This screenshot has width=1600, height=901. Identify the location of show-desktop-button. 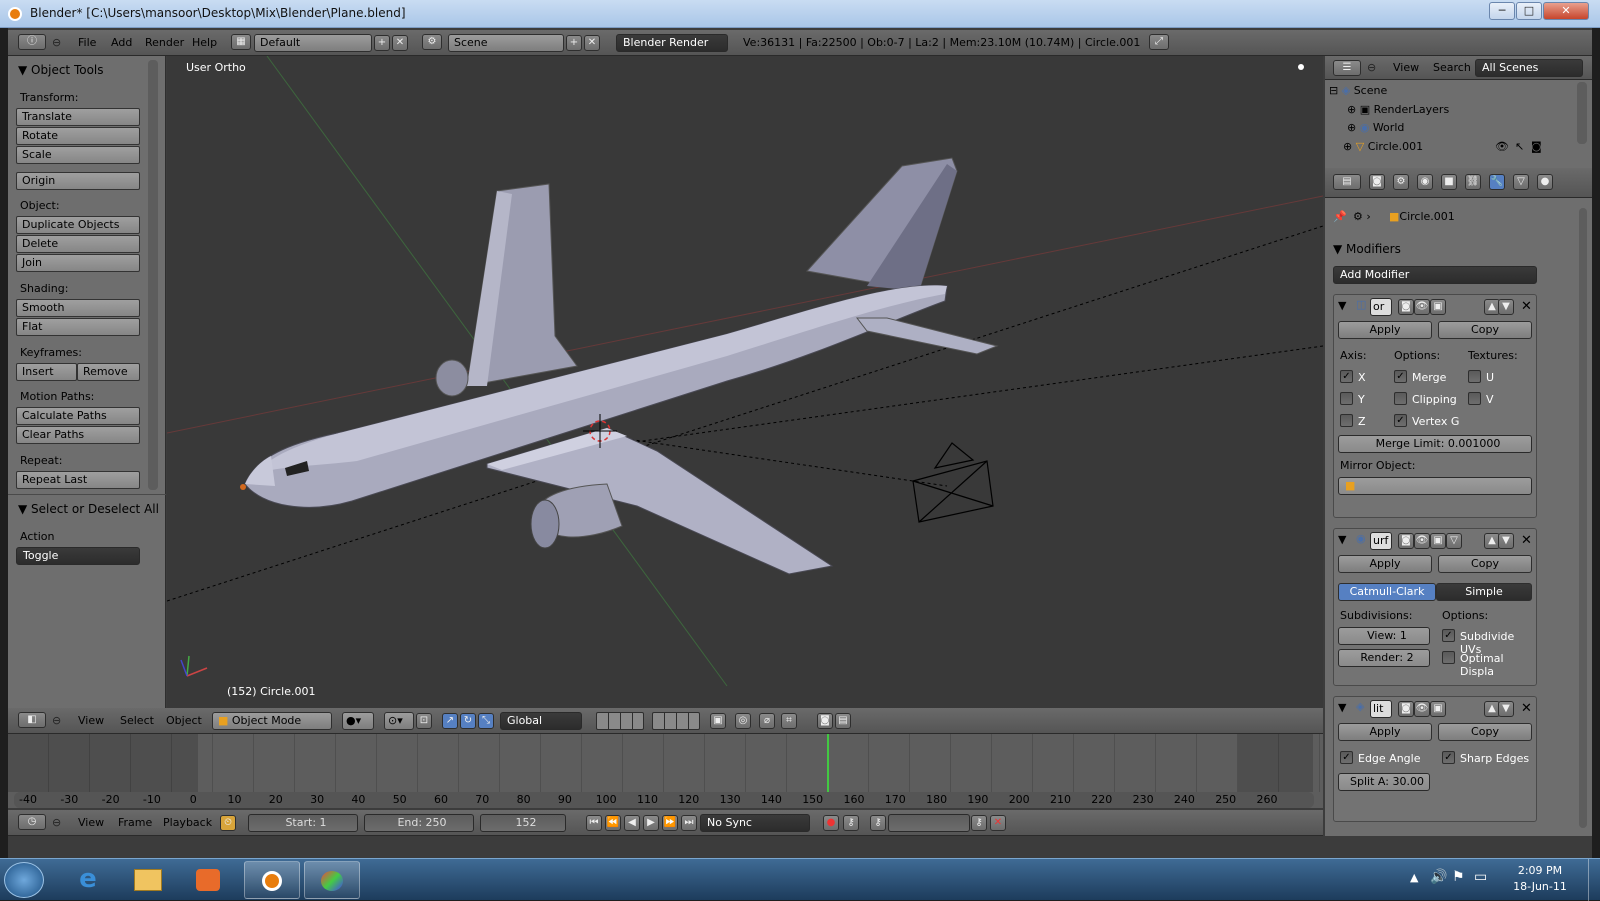
(1594, 880).